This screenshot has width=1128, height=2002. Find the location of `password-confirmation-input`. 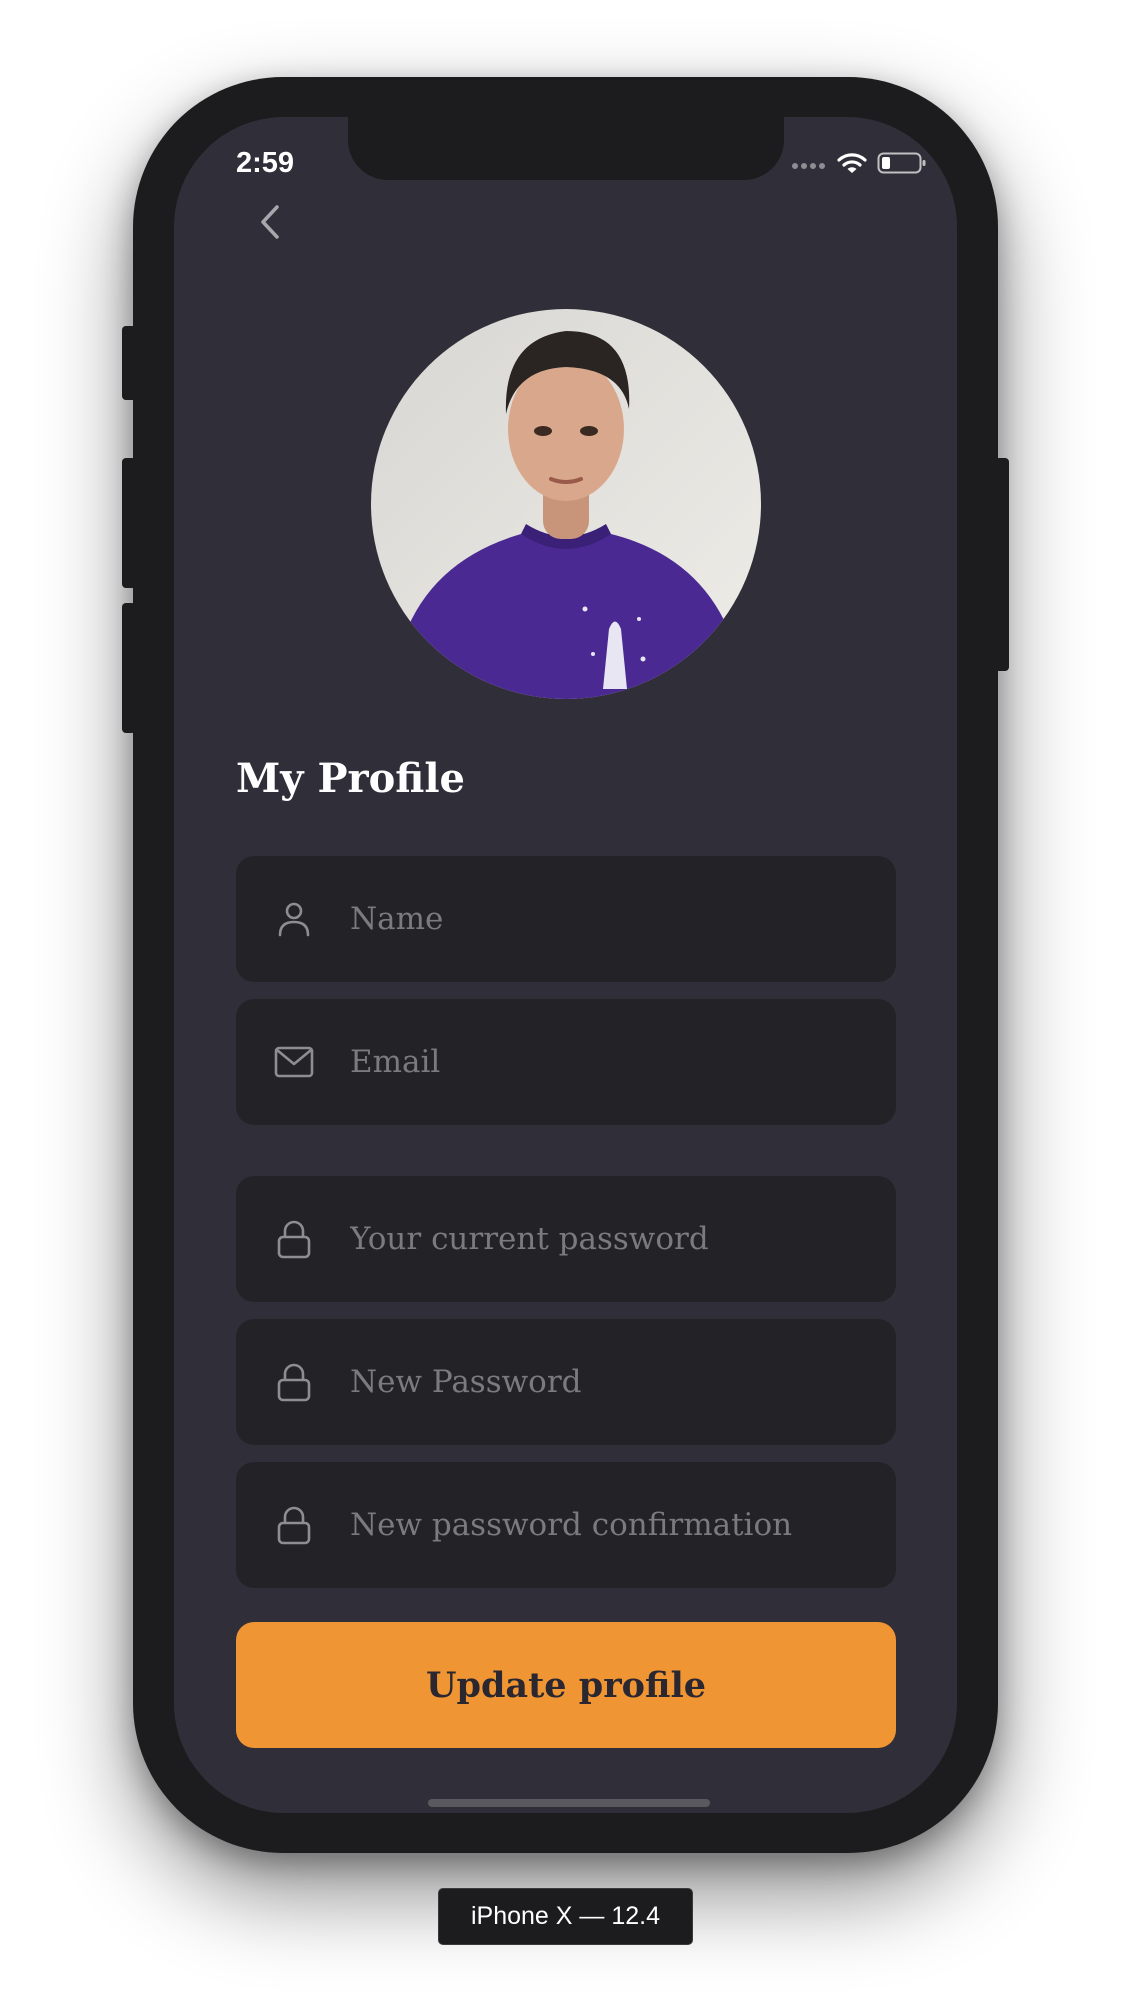

password-confirmation-input is located at coordinates (612, 1525).